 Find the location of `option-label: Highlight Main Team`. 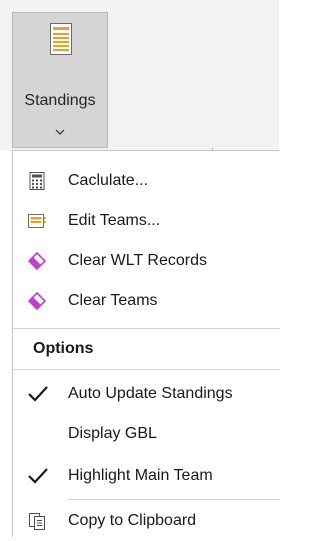

option-label: Highlight Main Team is located at coordinates (140, 475).